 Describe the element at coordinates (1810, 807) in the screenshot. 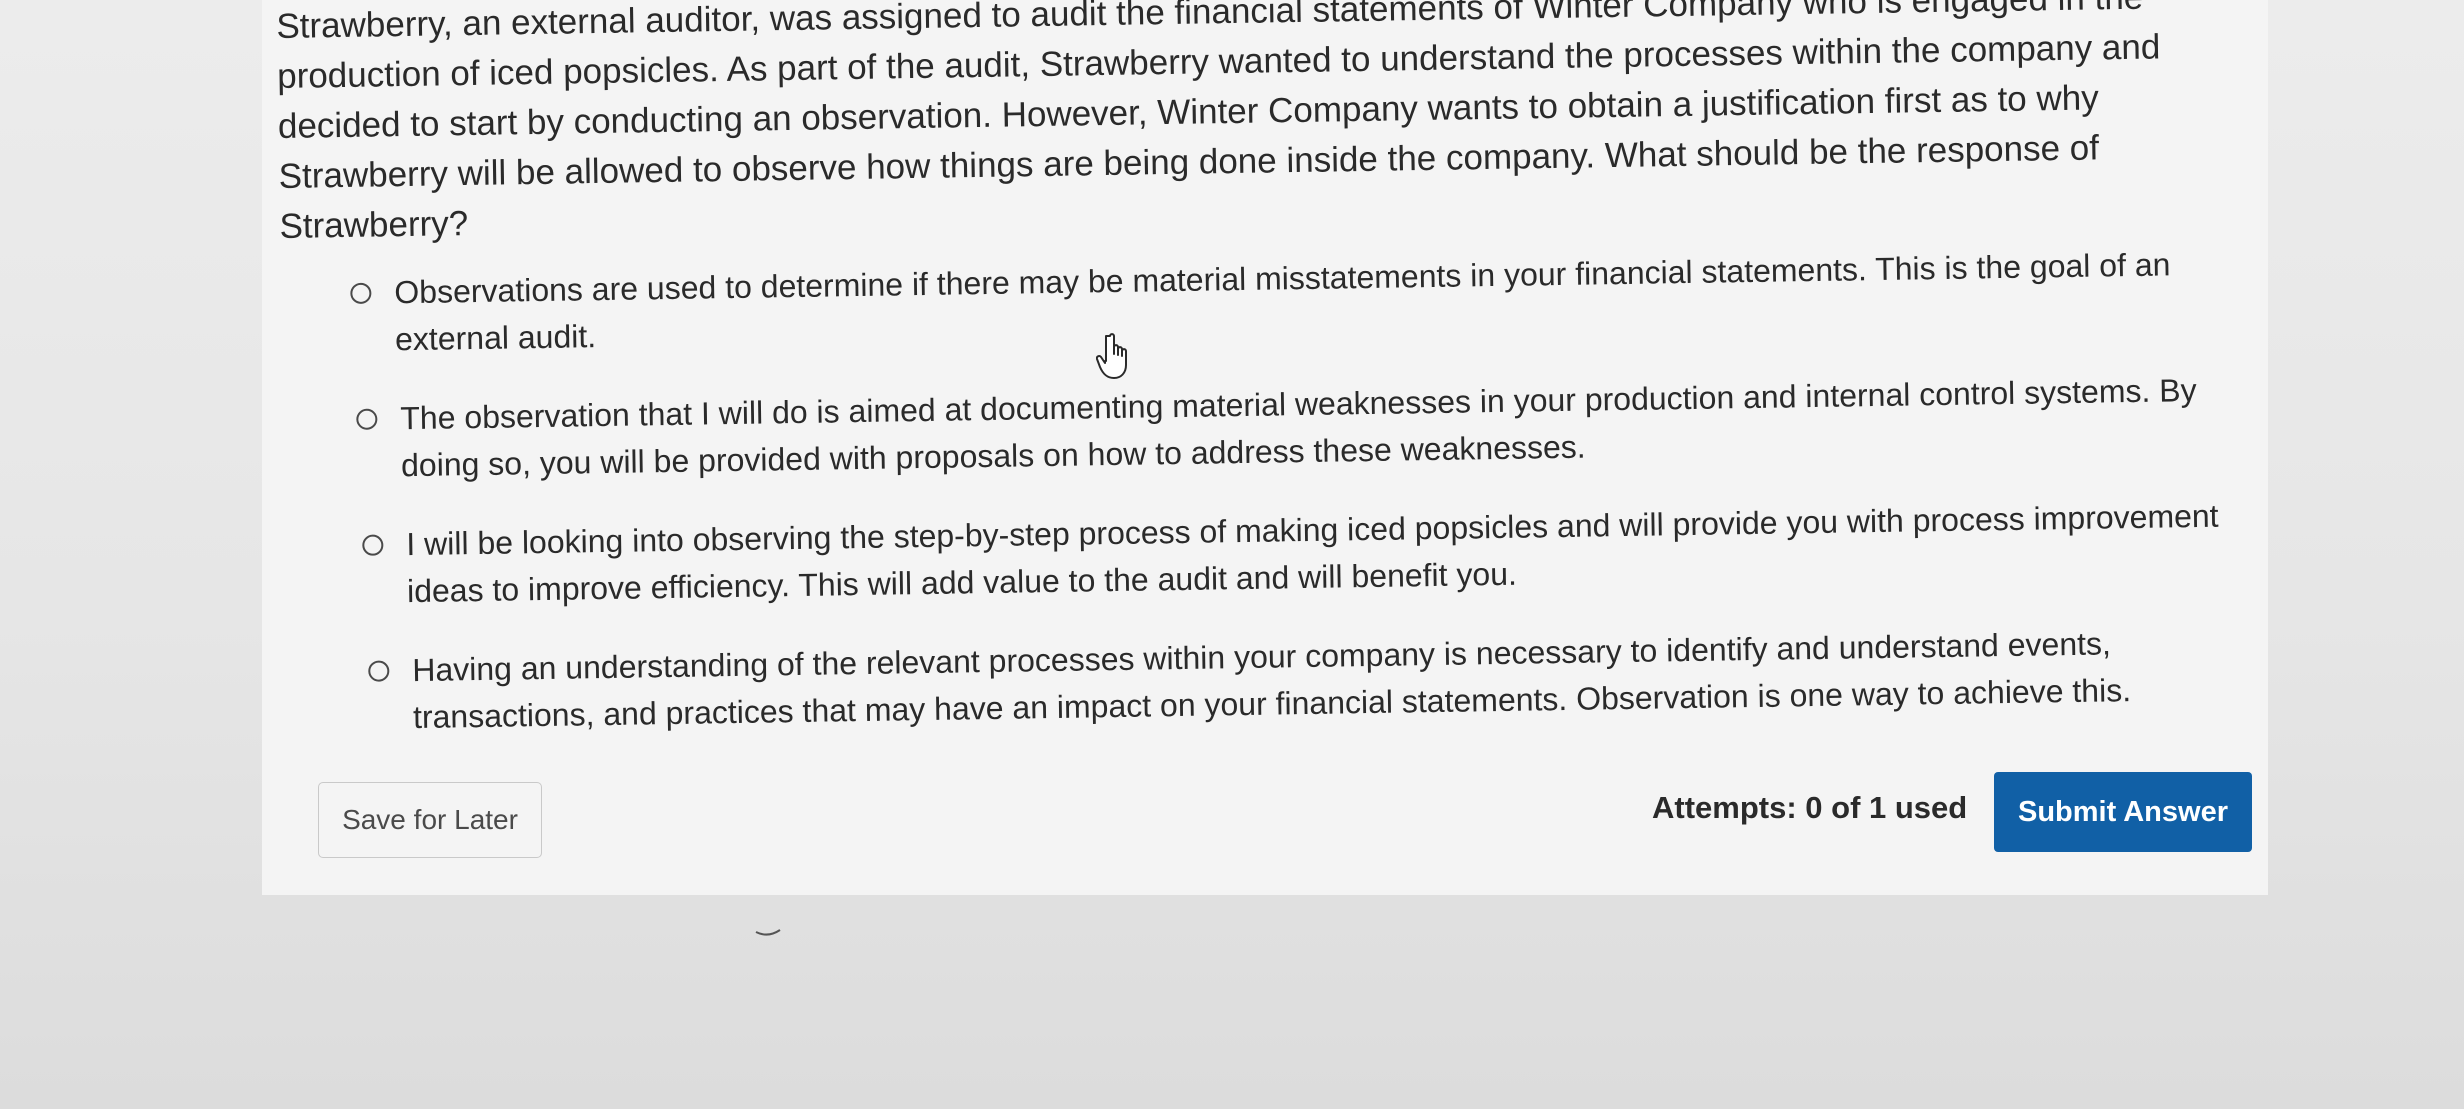

I see `attempts-counter: Attempts: 0 of 1 used` at that location.